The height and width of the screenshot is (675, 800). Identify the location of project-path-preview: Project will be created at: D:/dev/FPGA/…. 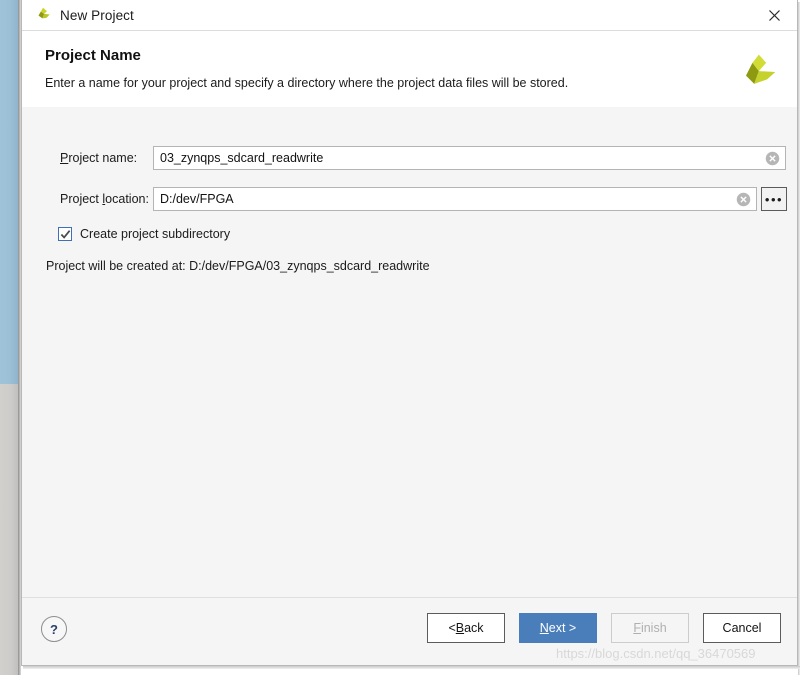
(238, 266).